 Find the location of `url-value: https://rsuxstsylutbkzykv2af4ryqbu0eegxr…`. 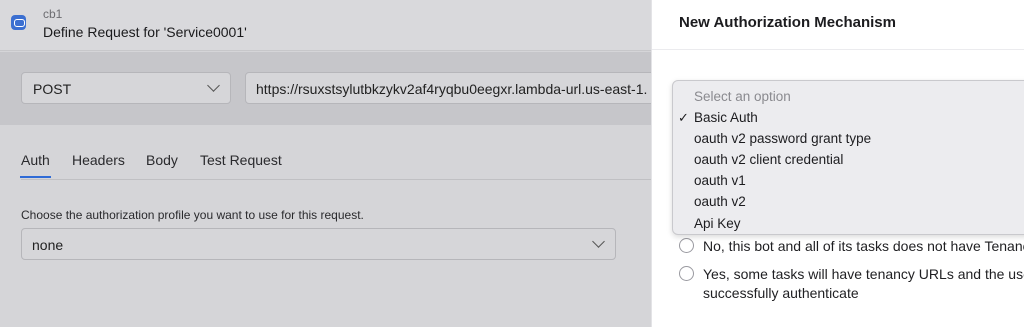

url-value: https://rsuxstsylutbkzykv2af4ryqbu0eegxr… is located at coordinates (452, 89).